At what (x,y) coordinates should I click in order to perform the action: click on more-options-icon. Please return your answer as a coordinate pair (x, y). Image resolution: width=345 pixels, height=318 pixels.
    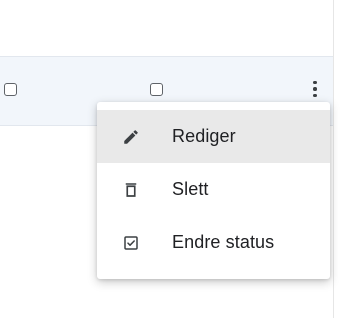
    Looking at the image, I should click on (315, 89).